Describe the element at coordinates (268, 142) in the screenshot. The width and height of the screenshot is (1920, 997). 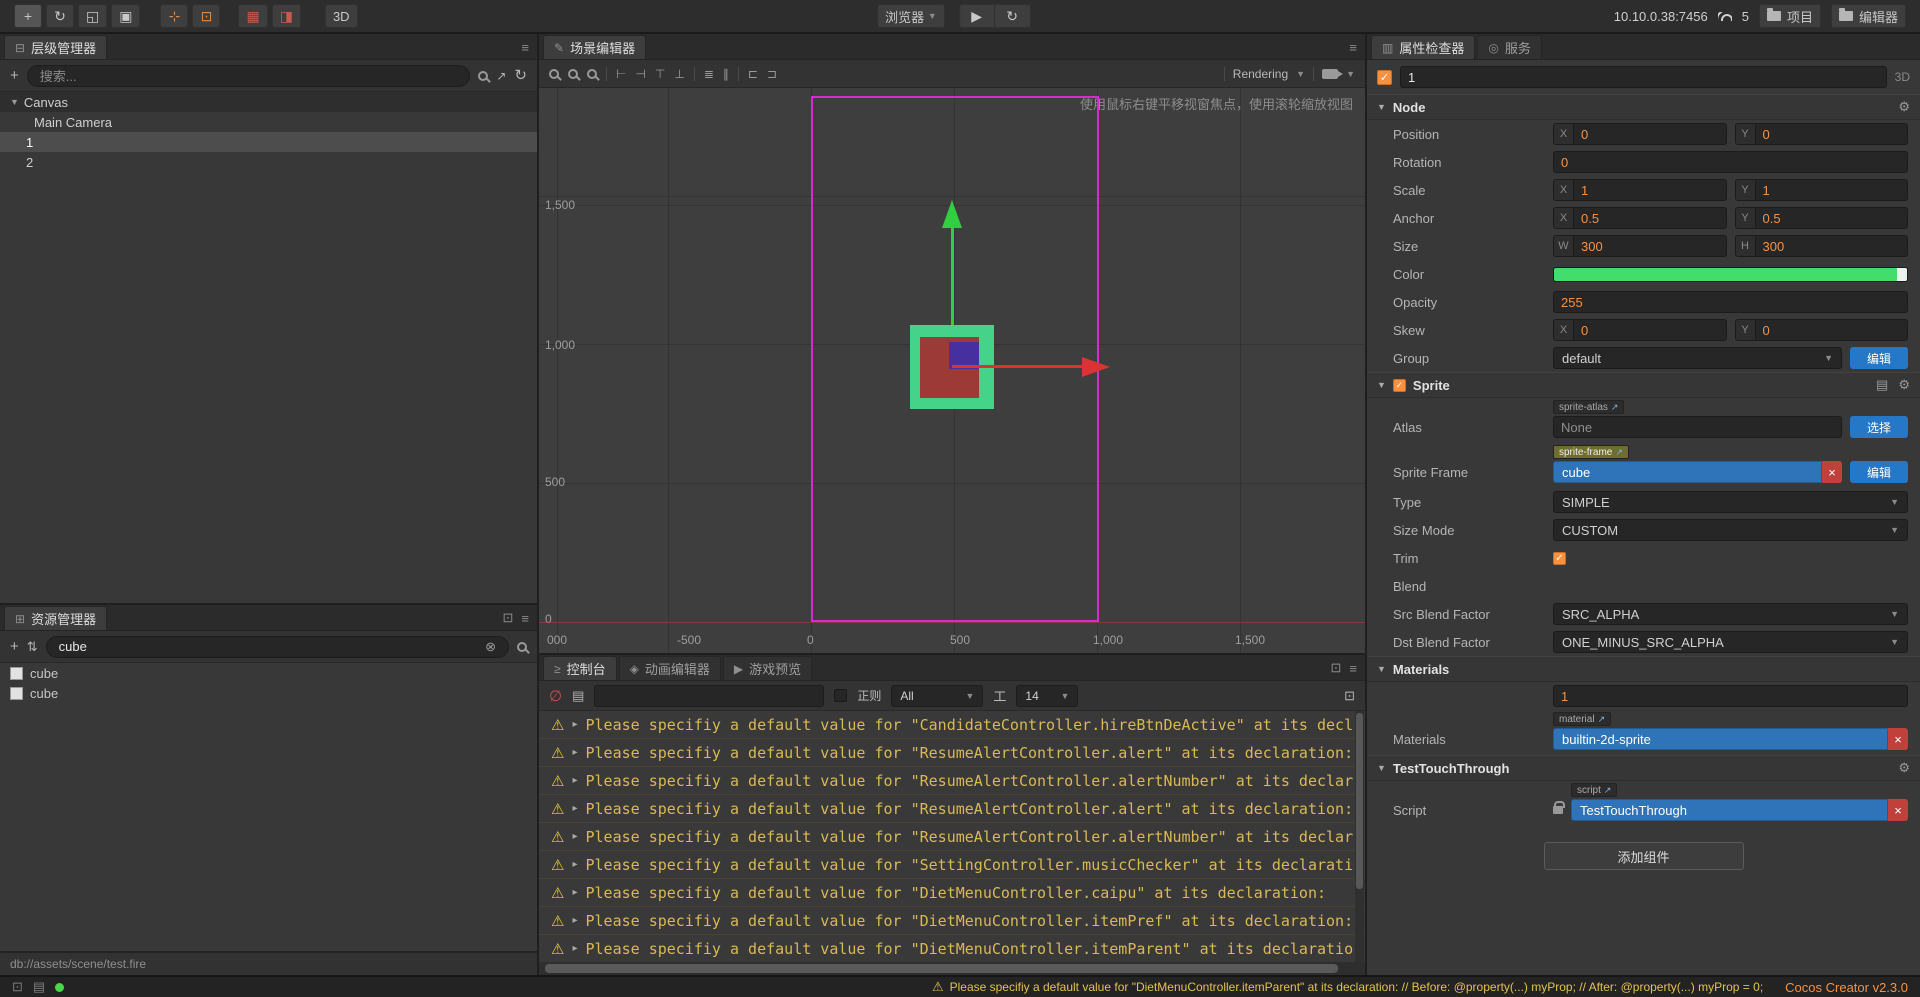
I see `tree-node-1-selected: 1` at that location.